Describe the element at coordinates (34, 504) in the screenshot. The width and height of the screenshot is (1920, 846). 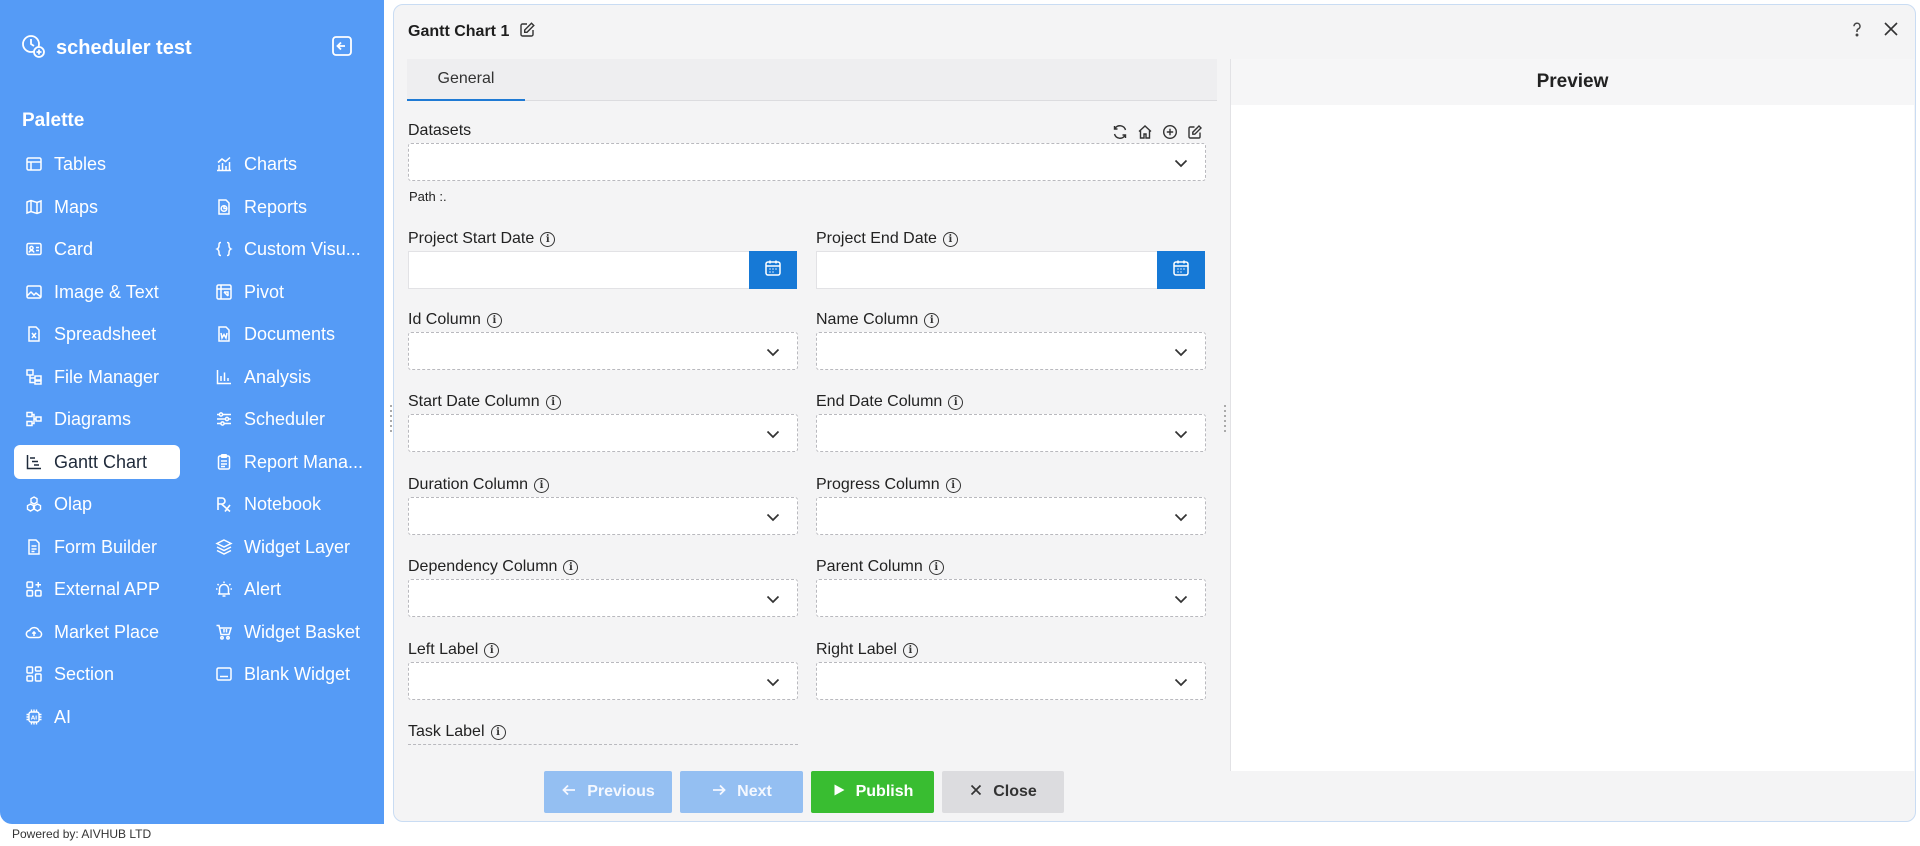
I see `olap-icon` at that location.